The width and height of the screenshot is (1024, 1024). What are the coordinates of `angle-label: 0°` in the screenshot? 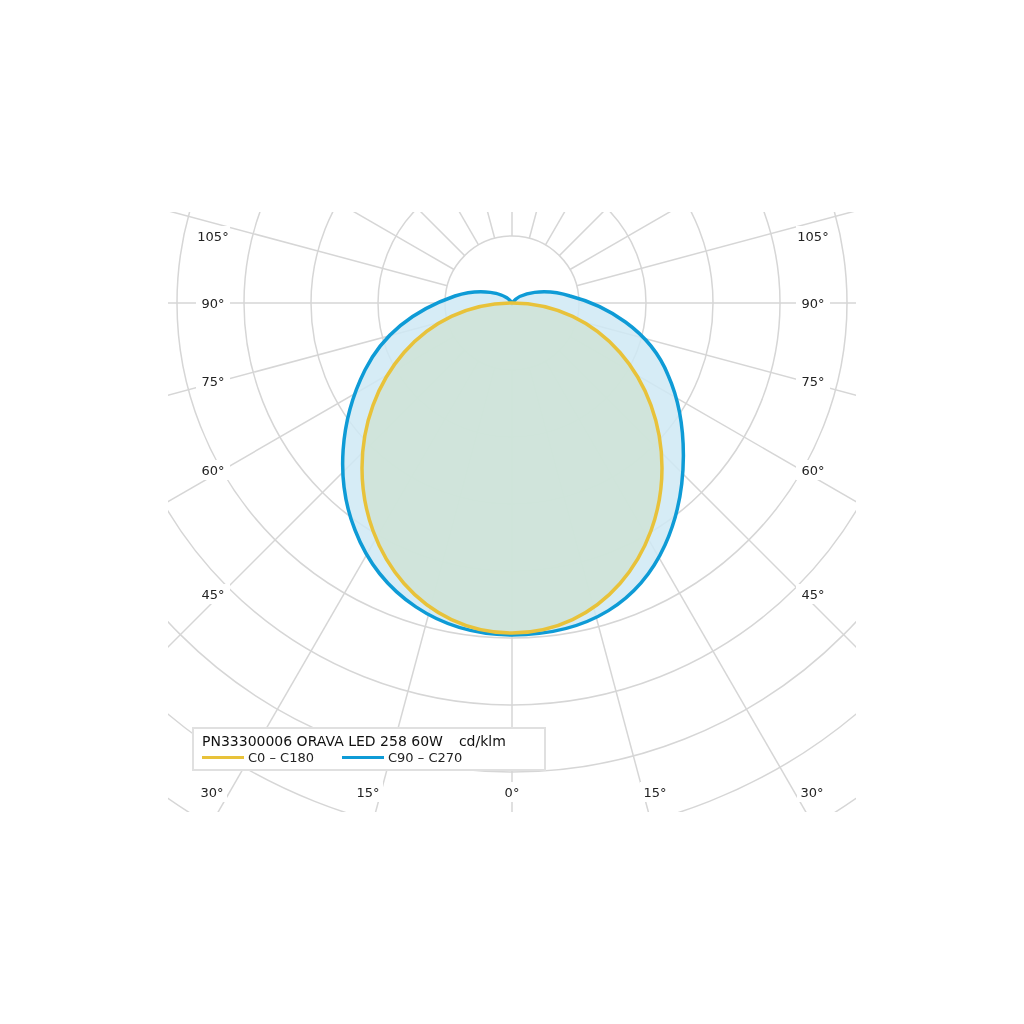 It's located at (512, 792).